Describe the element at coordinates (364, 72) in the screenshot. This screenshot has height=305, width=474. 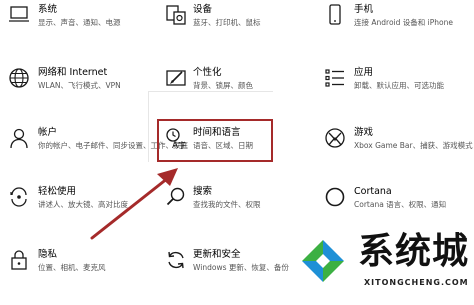
I see `tile-title: 应用` at that location.